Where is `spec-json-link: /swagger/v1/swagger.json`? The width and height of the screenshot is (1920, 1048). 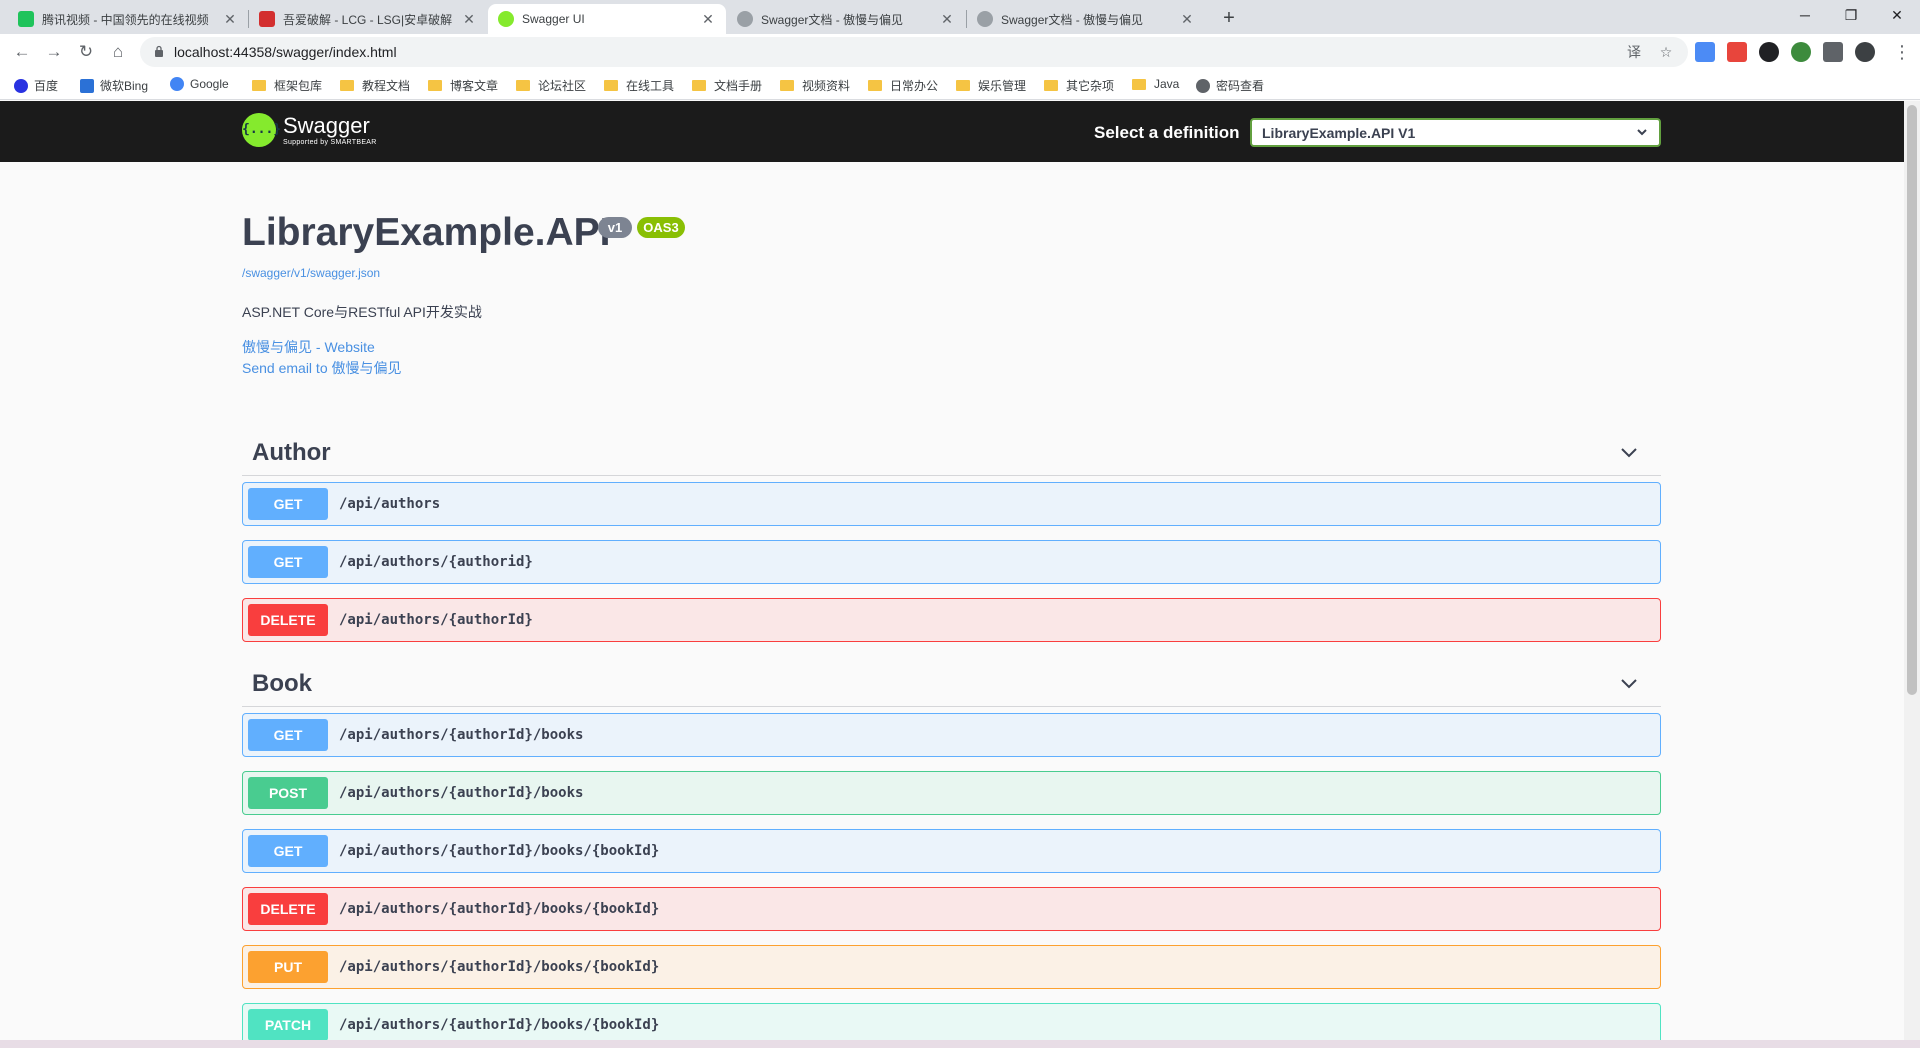 spec-json-link: /swagger/v1/swagger.json is located at coordinates (311, 273).